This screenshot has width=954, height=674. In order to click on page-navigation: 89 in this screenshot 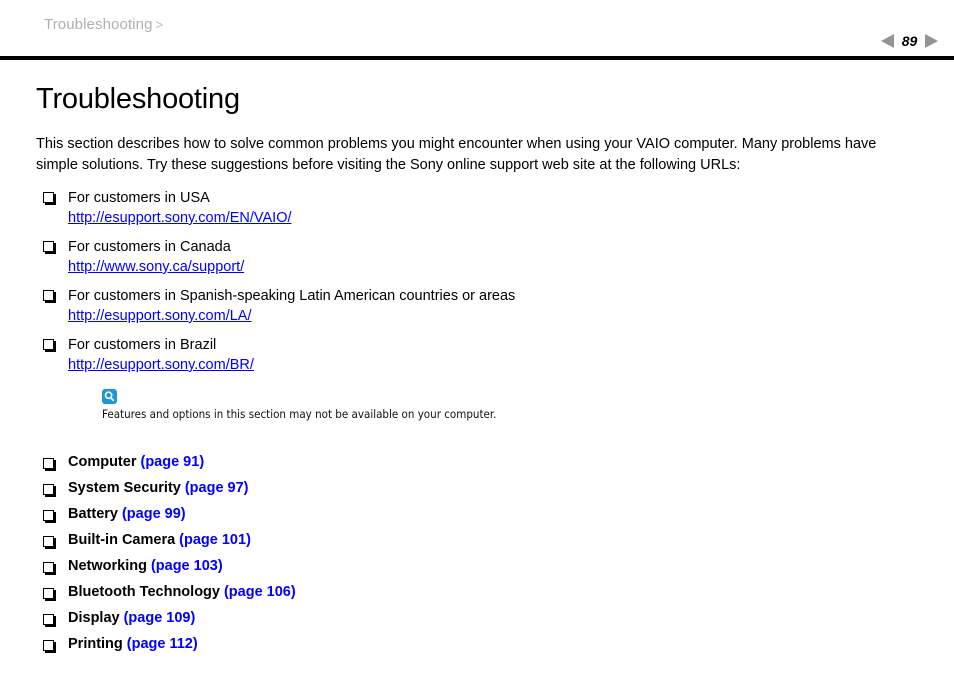, I will do `click(909, 41)`.